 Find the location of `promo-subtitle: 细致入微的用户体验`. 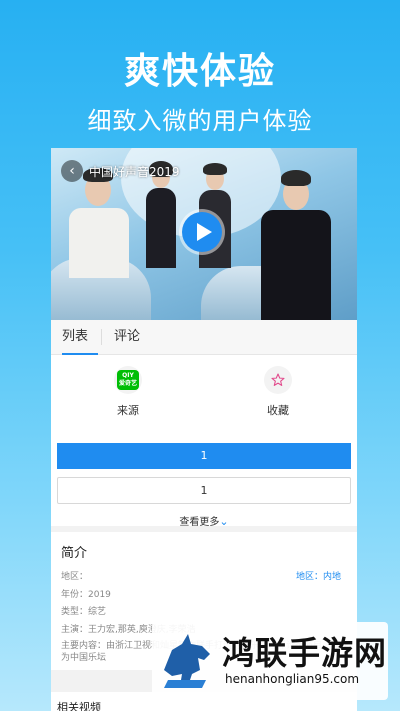

promo-subtitle: 细致入微的用户体验 is located at coordinates (200, 121).